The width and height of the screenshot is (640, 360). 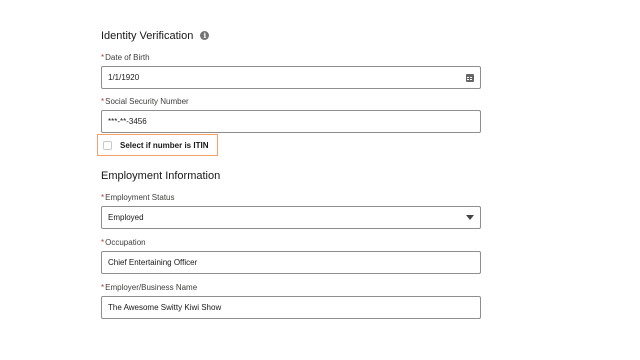 What do you see at coordinates (126, 217) in the screenshot?
I see `employment-status-value: Employed` at bounding box center [126, 217].